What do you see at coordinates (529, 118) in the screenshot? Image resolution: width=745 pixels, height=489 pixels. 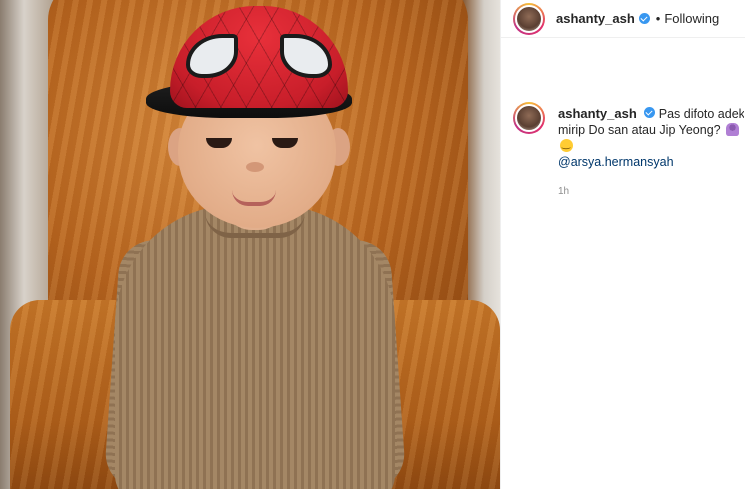 I see `caption-author-avatar` at bounding box center [529, 118].